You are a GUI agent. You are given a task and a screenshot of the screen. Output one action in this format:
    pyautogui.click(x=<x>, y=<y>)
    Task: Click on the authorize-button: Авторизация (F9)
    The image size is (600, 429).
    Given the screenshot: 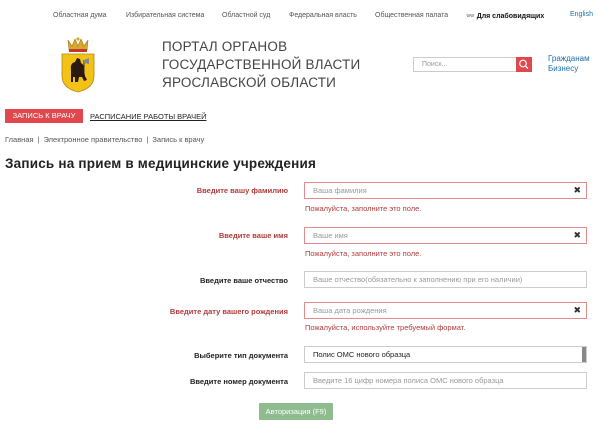 What is the action you would take?
    pyautogui.click(x=296, y=411)
    